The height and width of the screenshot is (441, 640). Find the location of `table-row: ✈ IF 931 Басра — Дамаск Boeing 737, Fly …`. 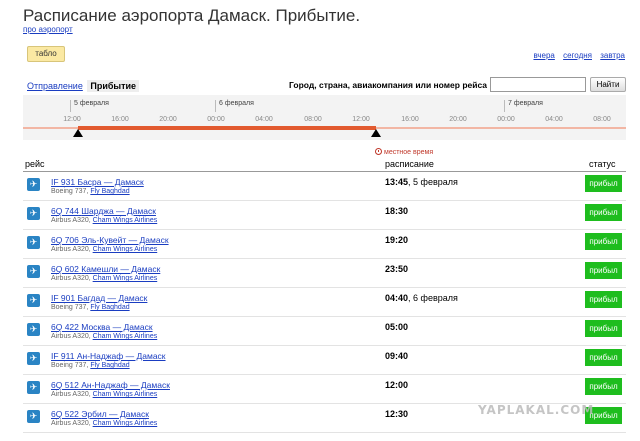

table-row: ✈ IF 931 Басра — Дамаск Boeing 737, Fly … is located at coordinates (324, 186).